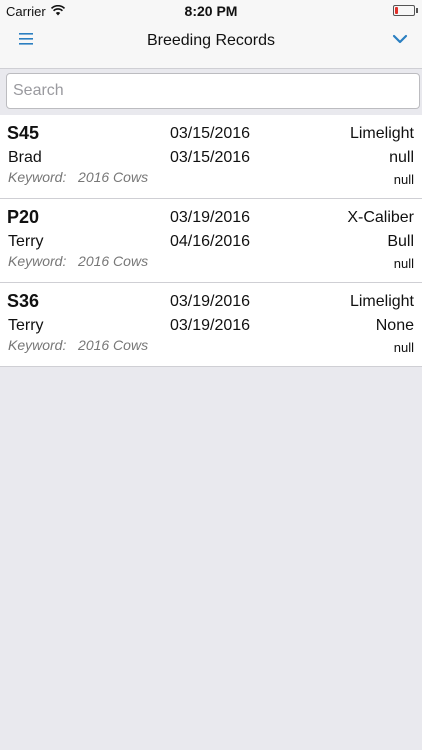  I want to click on dropdown-button, so click(400, 39).